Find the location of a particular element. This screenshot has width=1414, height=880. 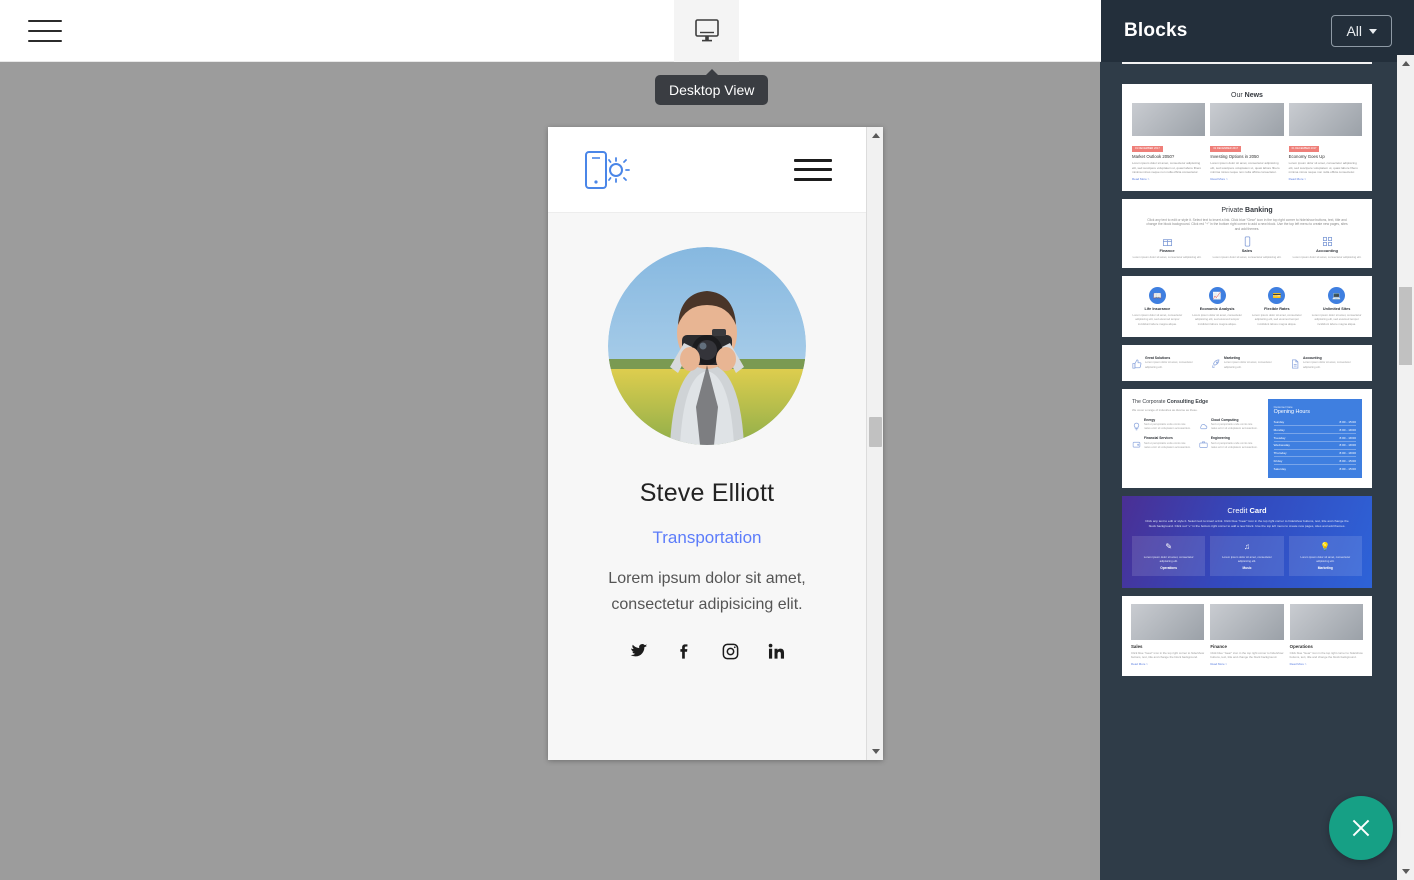

wallet-icon is located at coordinates (1136, 442).